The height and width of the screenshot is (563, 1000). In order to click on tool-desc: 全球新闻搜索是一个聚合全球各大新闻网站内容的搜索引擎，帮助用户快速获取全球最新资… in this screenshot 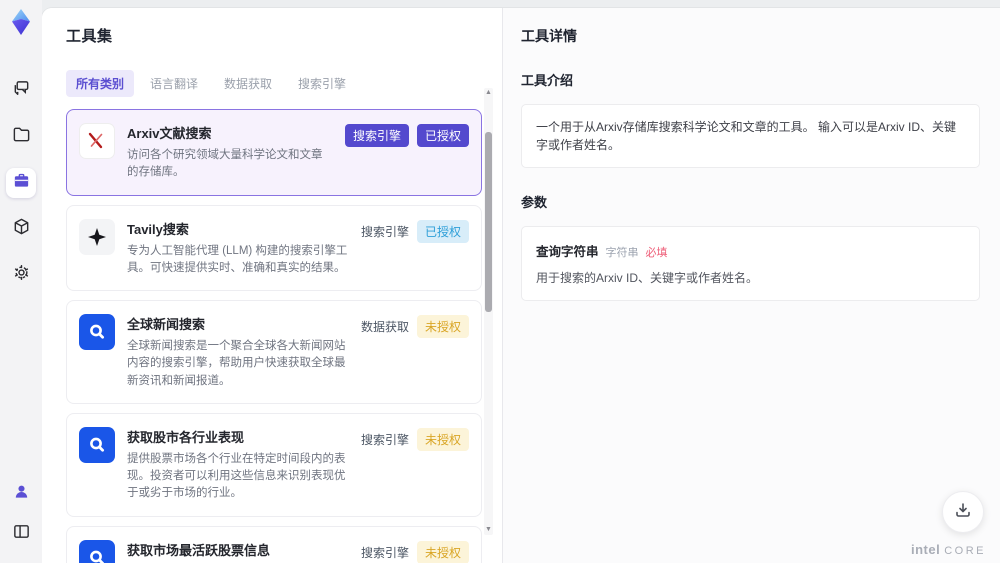, I will do `click(236, 363)`.